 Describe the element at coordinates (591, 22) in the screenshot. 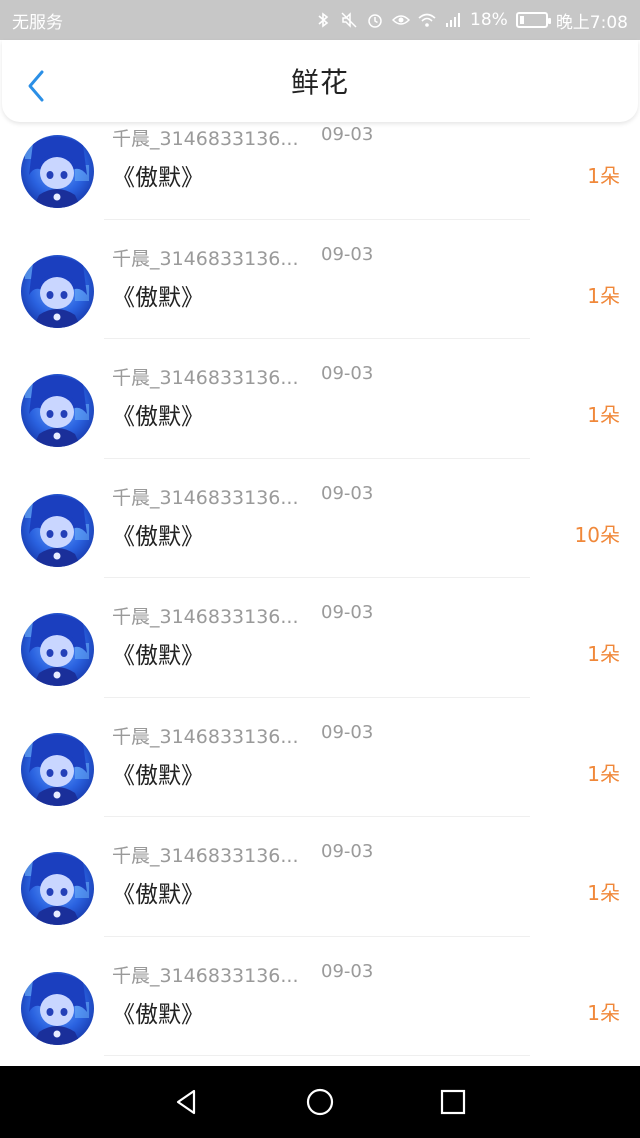

I see `clock: 晚上7:08` at that location.